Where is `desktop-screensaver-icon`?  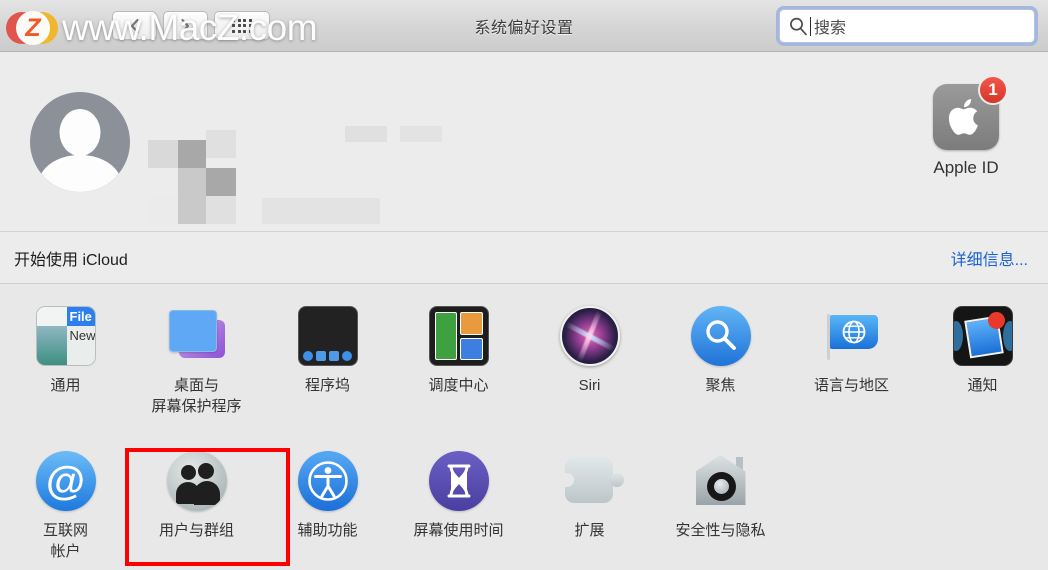
desktop-screensaver-icon is located at coordinates (197, 336).